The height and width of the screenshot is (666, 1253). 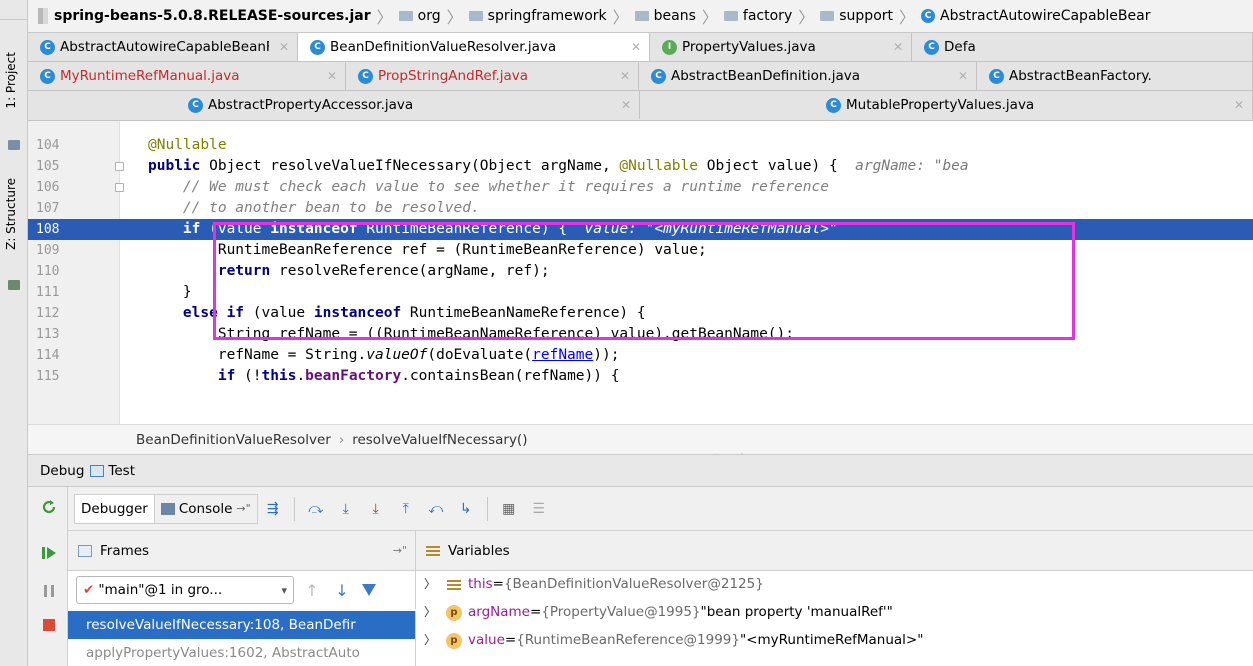 I want to click on breadcrumb-jar: spring-beans-5.0.8.RELEASE-sources.jar, so click(x=204, y=16).